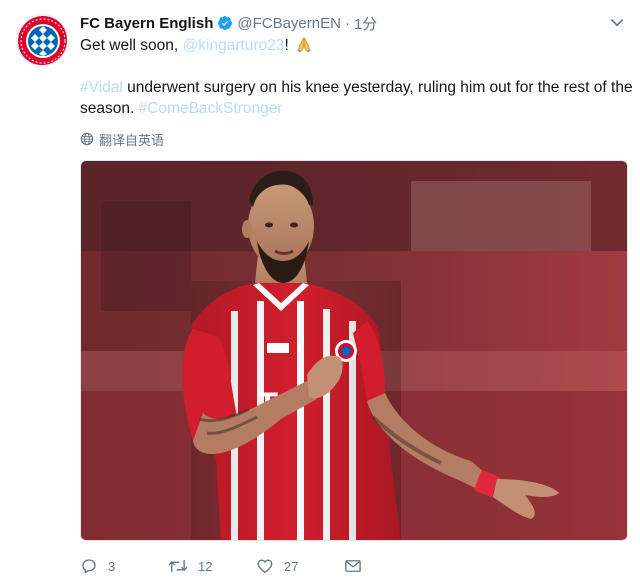 Image resolution: width=640 pixels, height=587 pixels. What do you see at coordinates (178, 566) in the screenshot?
I see `retweet-icon` at bounding box center [178, 566].